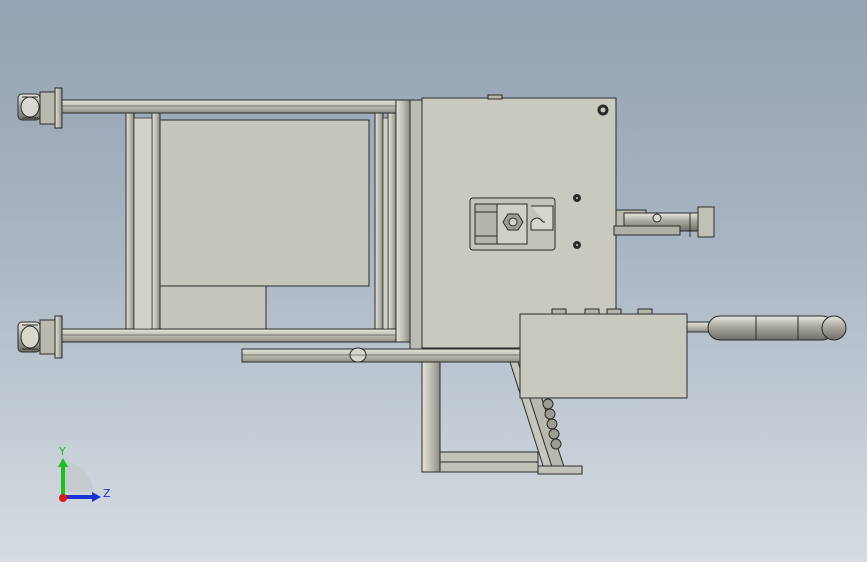  What do you see at coordinates (235, 335) in the screenshot?
I see `bottom-rail` at bounding box center [235, 335].